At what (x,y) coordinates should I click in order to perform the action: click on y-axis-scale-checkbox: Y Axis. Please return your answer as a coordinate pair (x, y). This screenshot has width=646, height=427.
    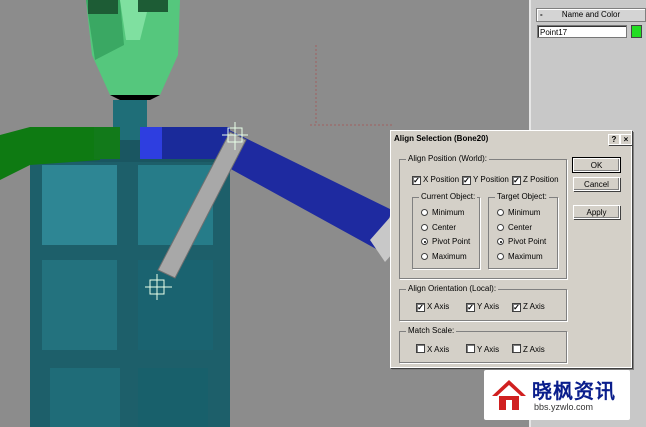
    Looking at the image, I should click on (482, 349).